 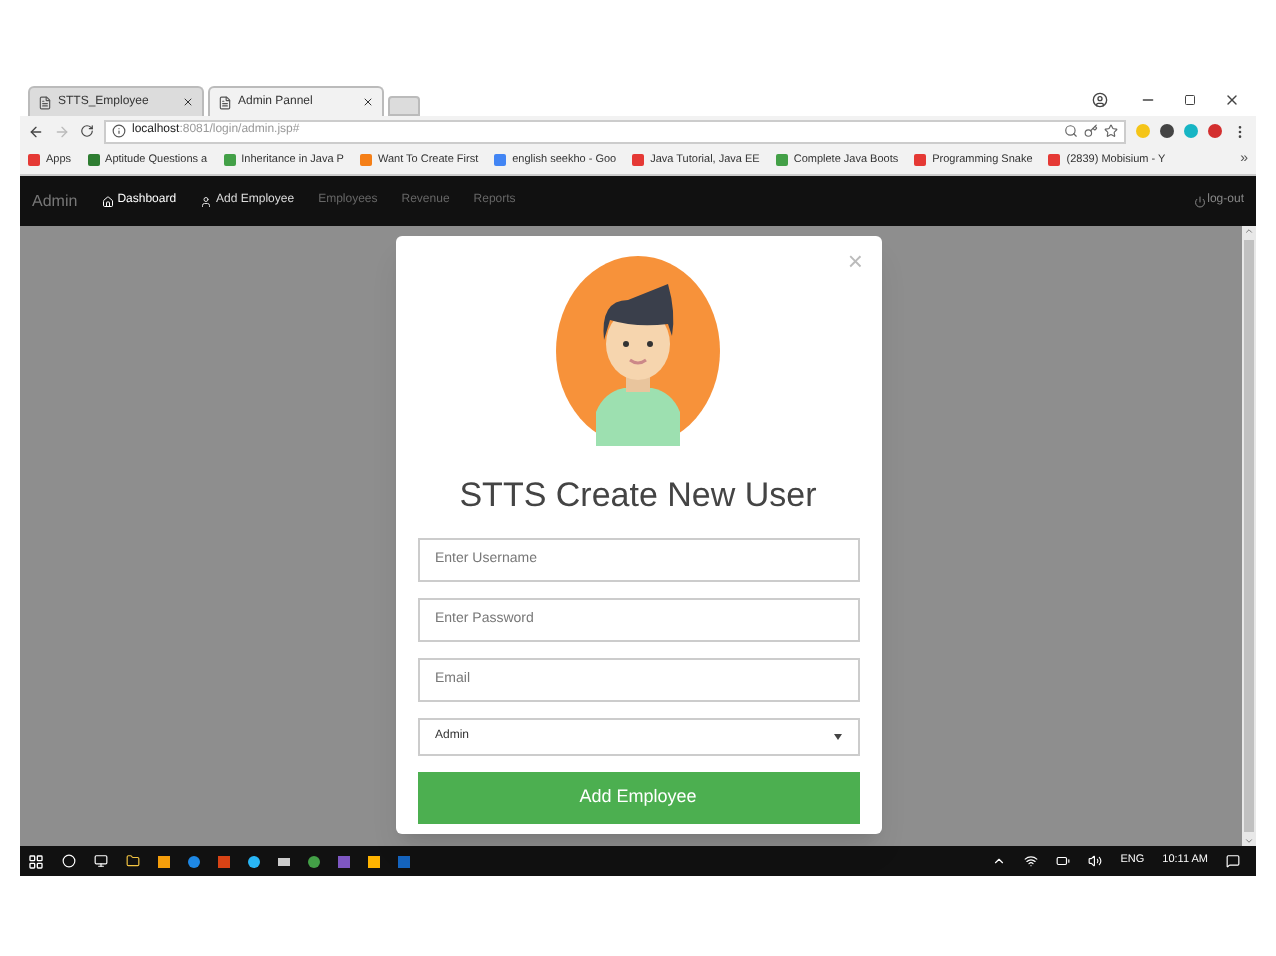 What do you see at coordinates (1031, 861) in the screenshot?
I see `network-icon` at bounding box center [1031, 861].